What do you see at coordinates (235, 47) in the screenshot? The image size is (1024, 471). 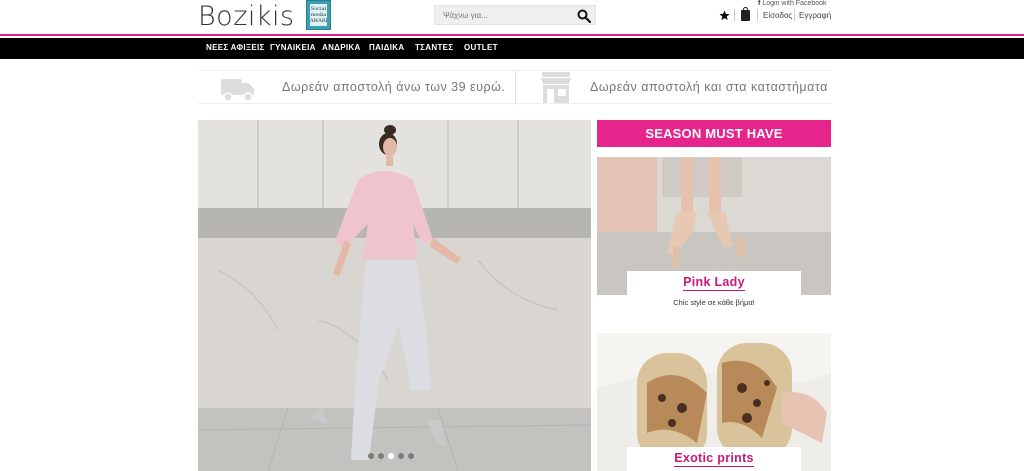 I see `nav-item-new-arrivals: ΝΕΕΣ ΑΦΙΞΕΙΣ` at bounding box center [235, 47].